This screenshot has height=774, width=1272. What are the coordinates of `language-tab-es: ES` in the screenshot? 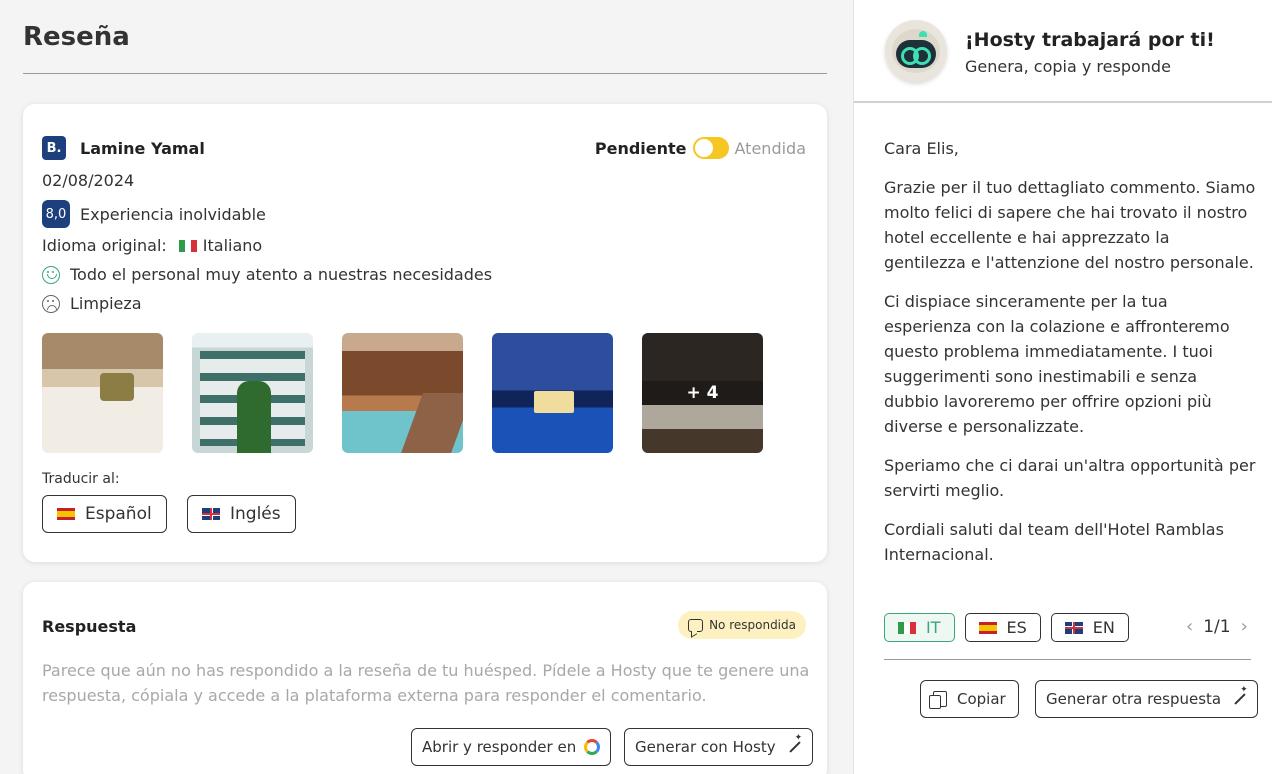 It's located at (1002, 627).